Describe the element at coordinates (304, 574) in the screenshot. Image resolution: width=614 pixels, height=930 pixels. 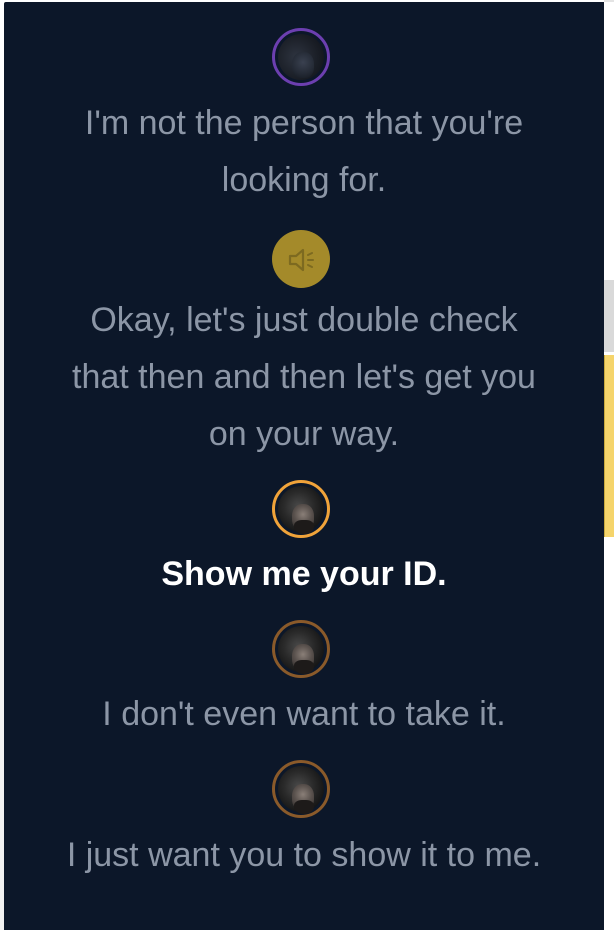
I see `transcript-line-active: Show me your ID.` at that location.